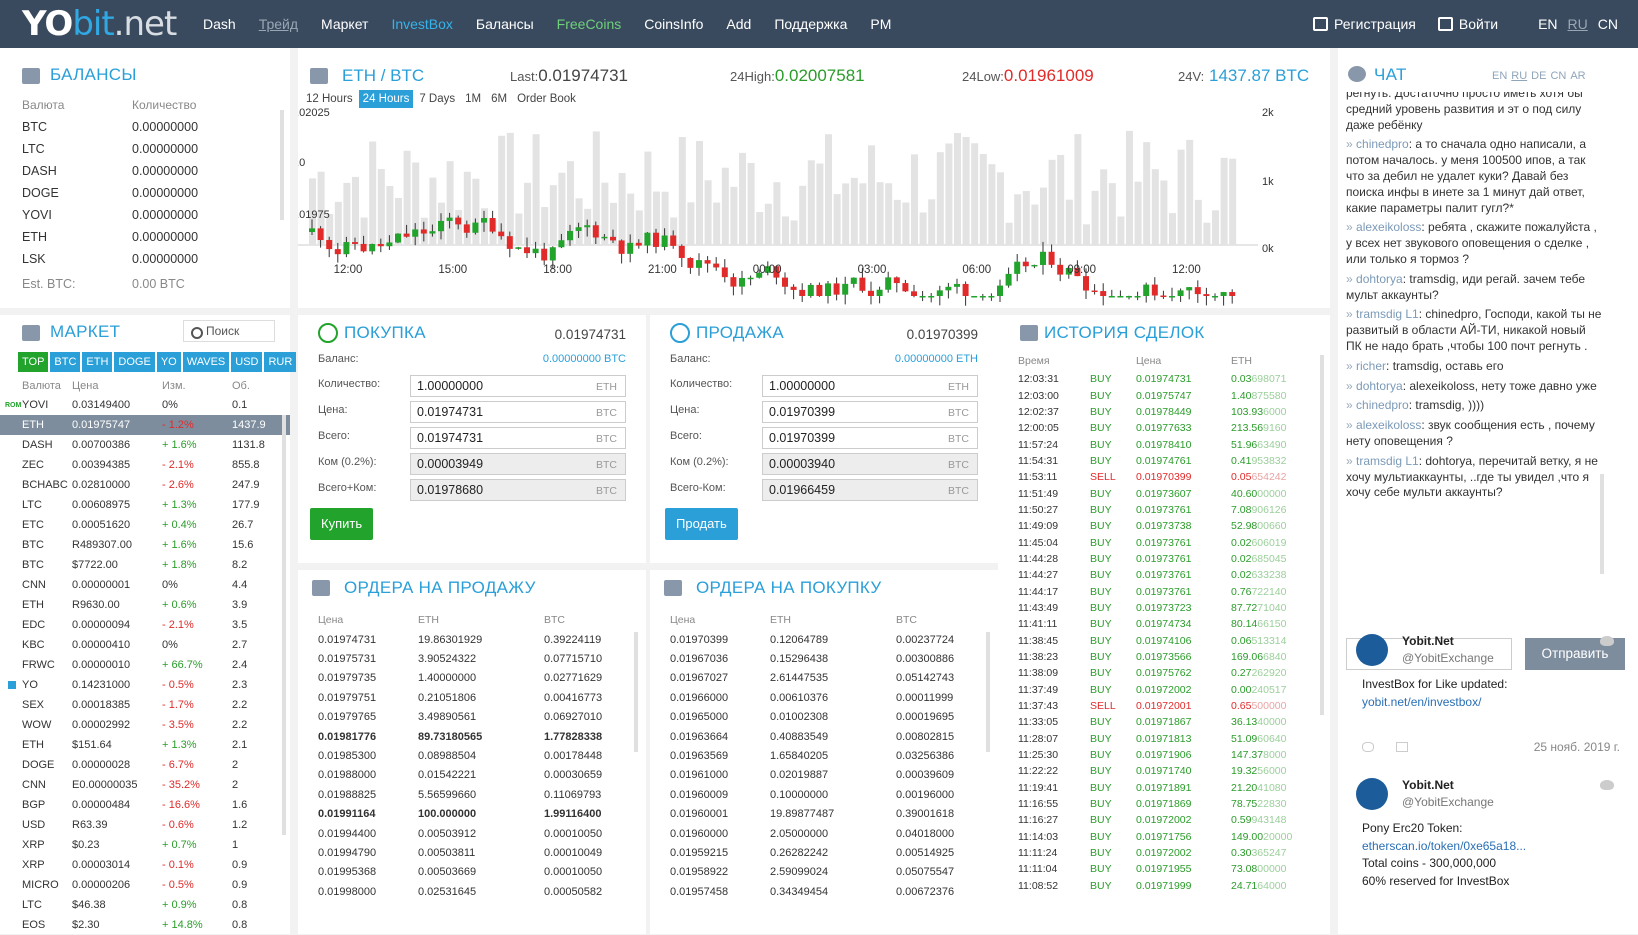 Image resolution: width=1638 pixels, height=935 pixels. Describe the element at coordinates (833, 852) in the screenshot. I see `order-row: 0.01959215 0.26282242 0.00514925` at that location.